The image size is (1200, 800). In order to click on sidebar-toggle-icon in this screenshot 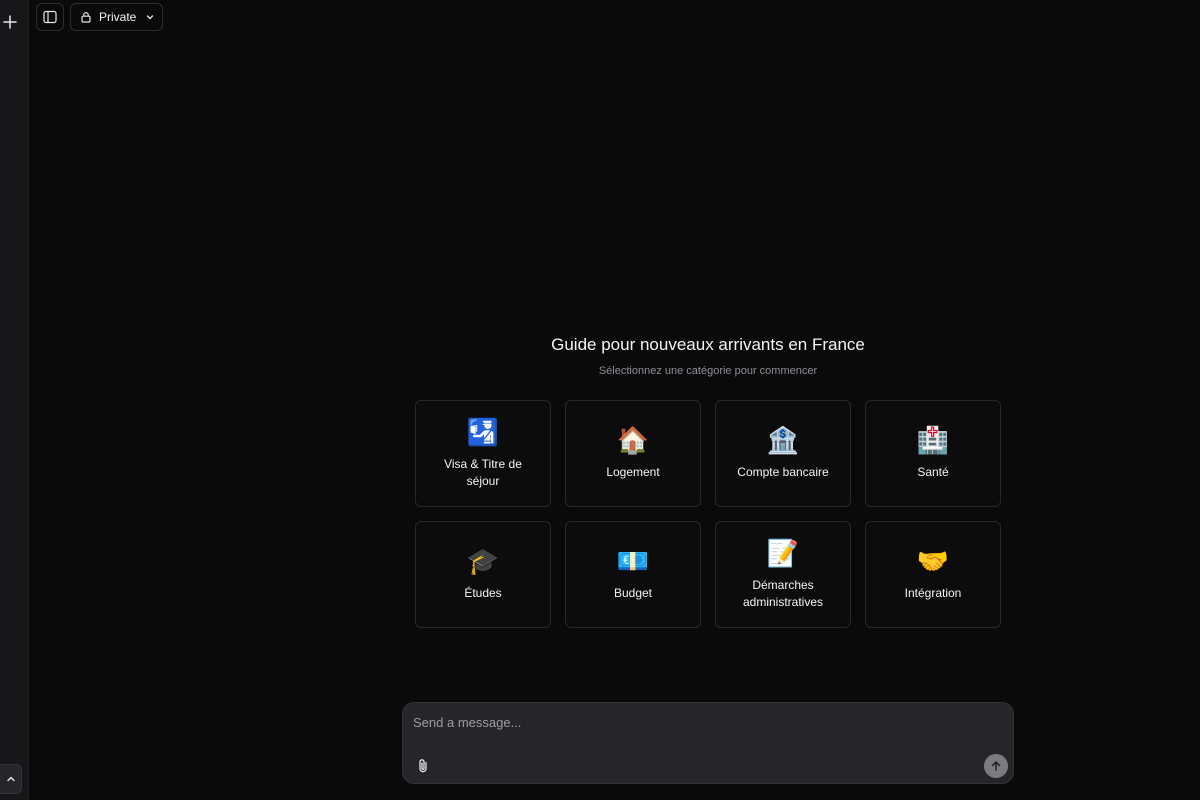, I will do `click(50, 17)`.